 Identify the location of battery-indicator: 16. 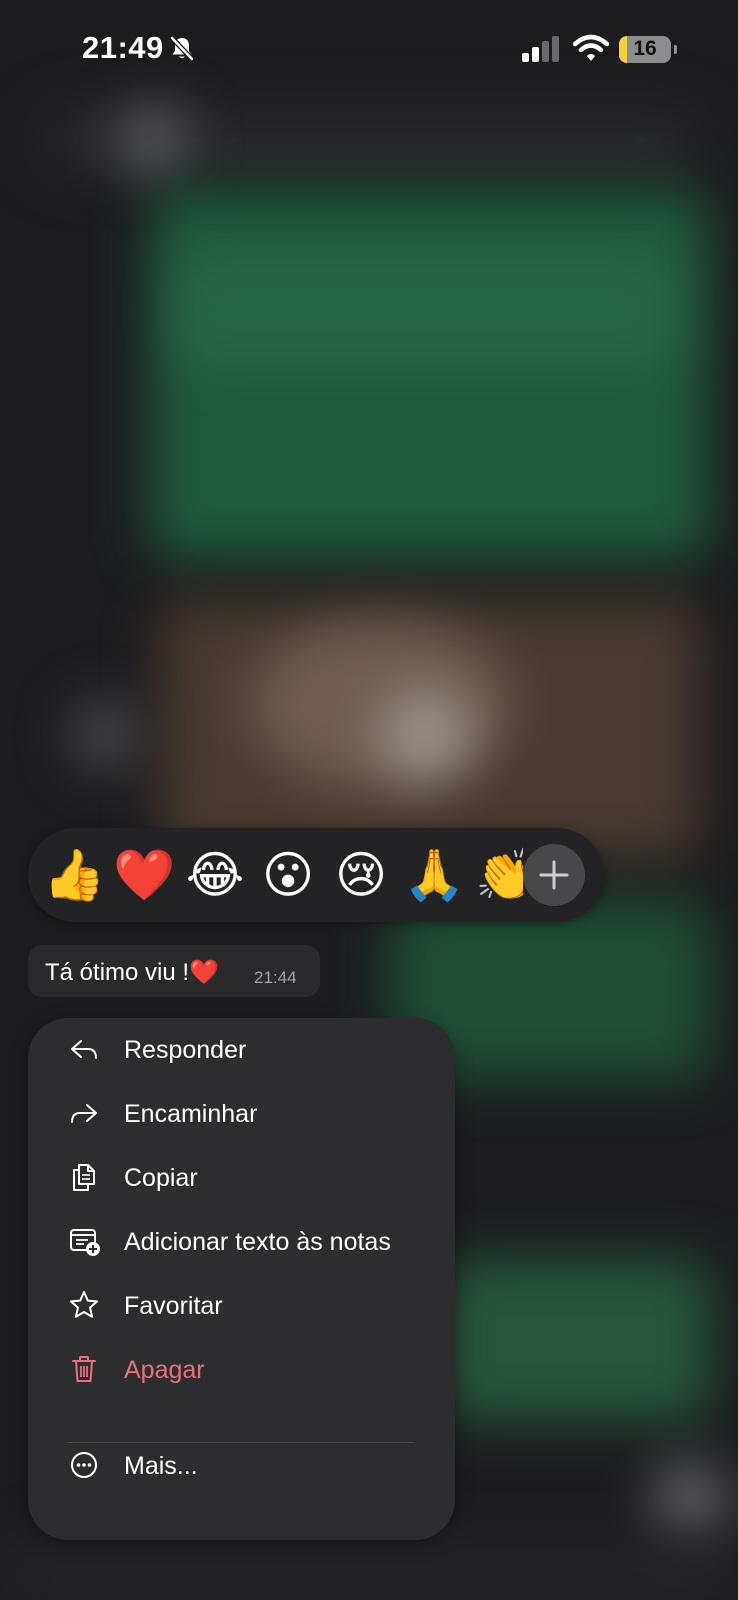
(648, 49).